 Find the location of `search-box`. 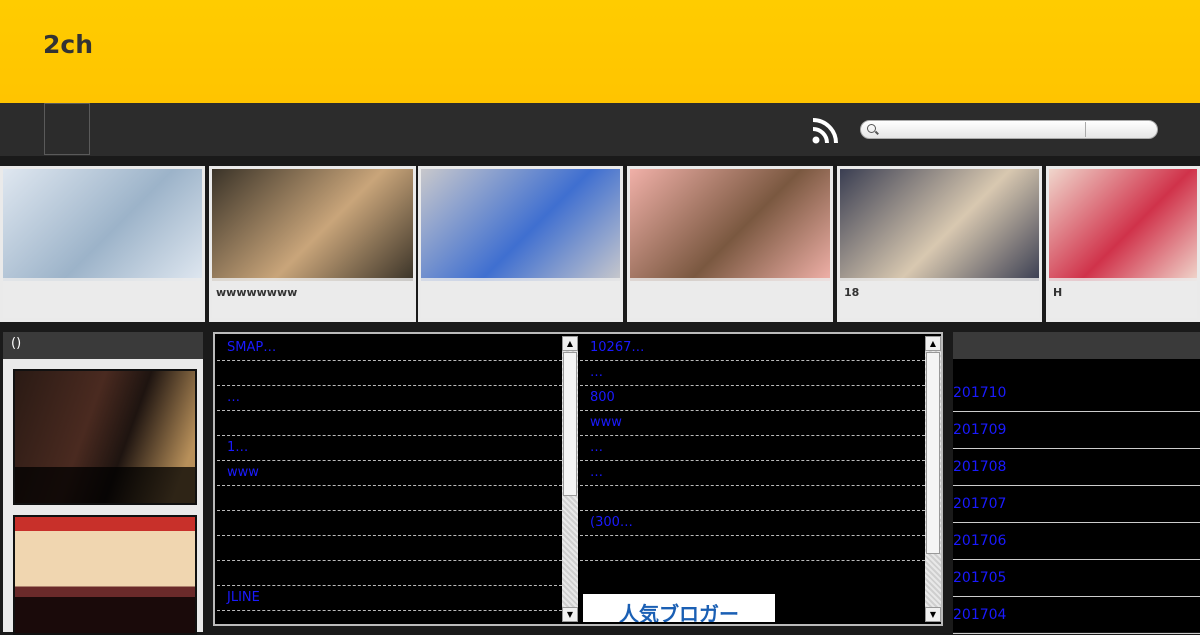

search-box is located at coordinates (1009, 129).